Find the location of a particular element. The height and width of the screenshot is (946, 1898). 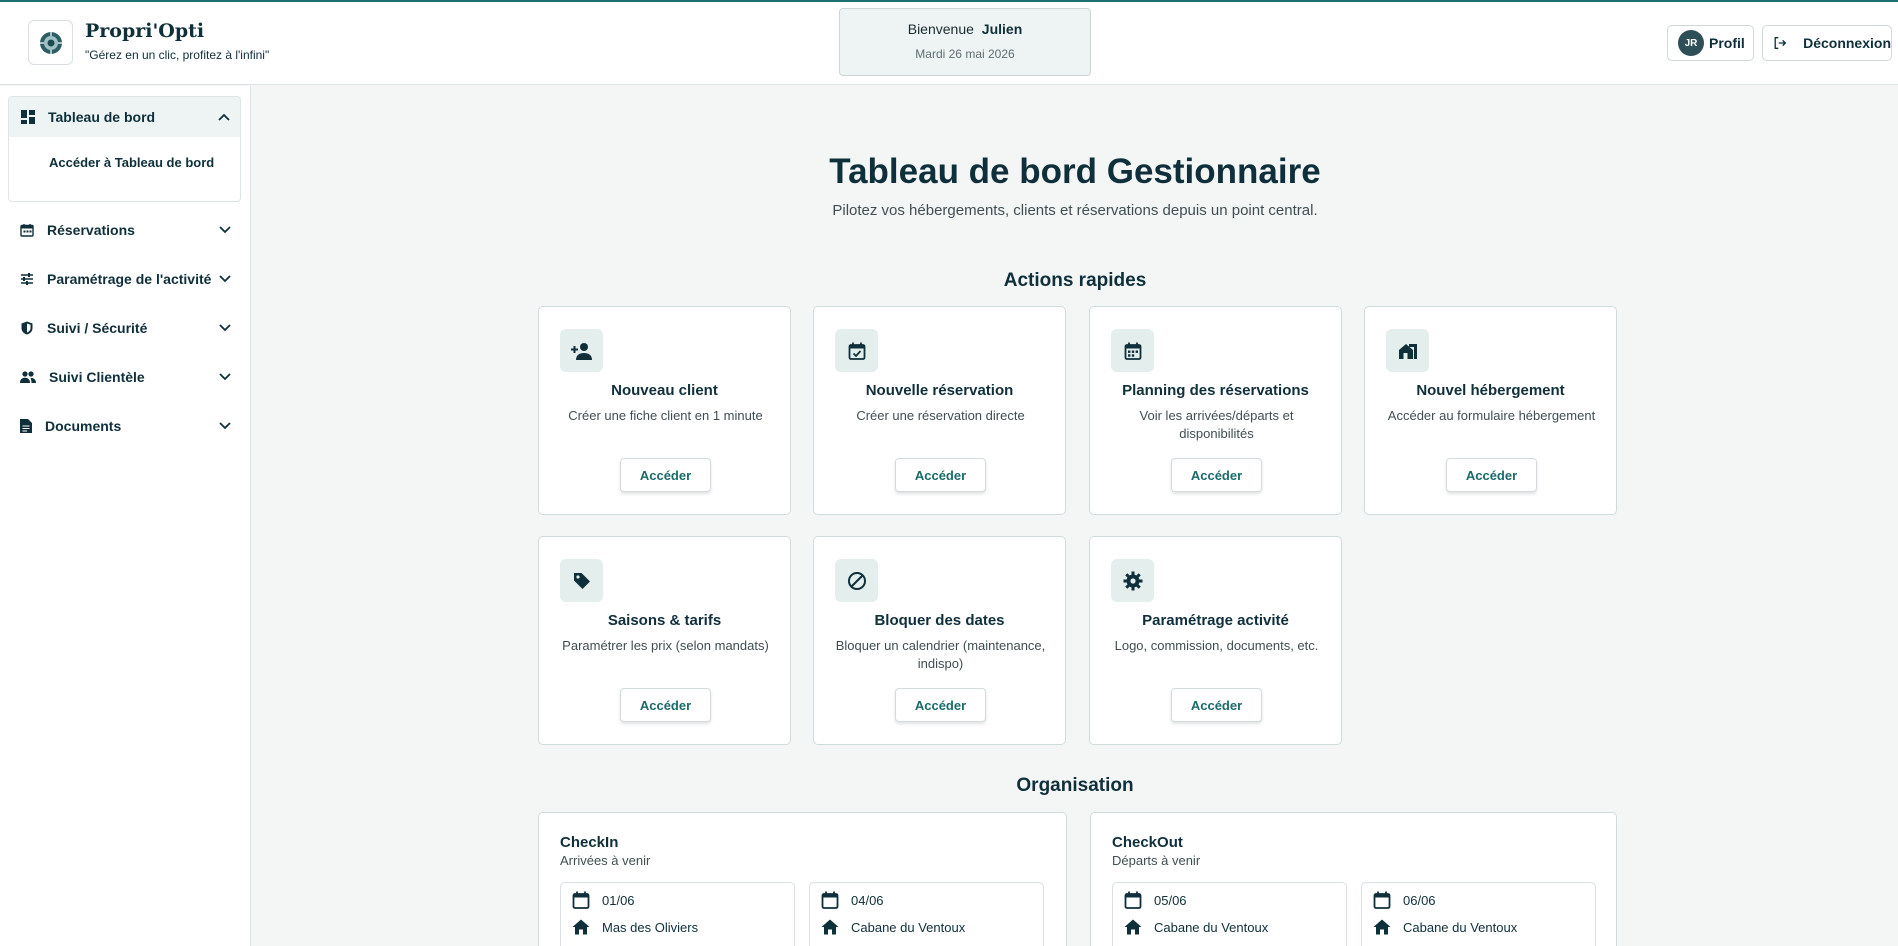

card-description: Accéder au formulaire hébergement is located at coordinates (1491, 415).